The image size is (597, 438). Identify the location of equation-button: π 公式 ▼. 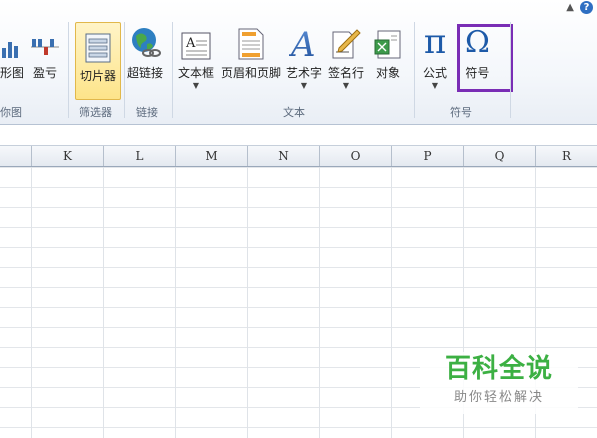
(435, 55).